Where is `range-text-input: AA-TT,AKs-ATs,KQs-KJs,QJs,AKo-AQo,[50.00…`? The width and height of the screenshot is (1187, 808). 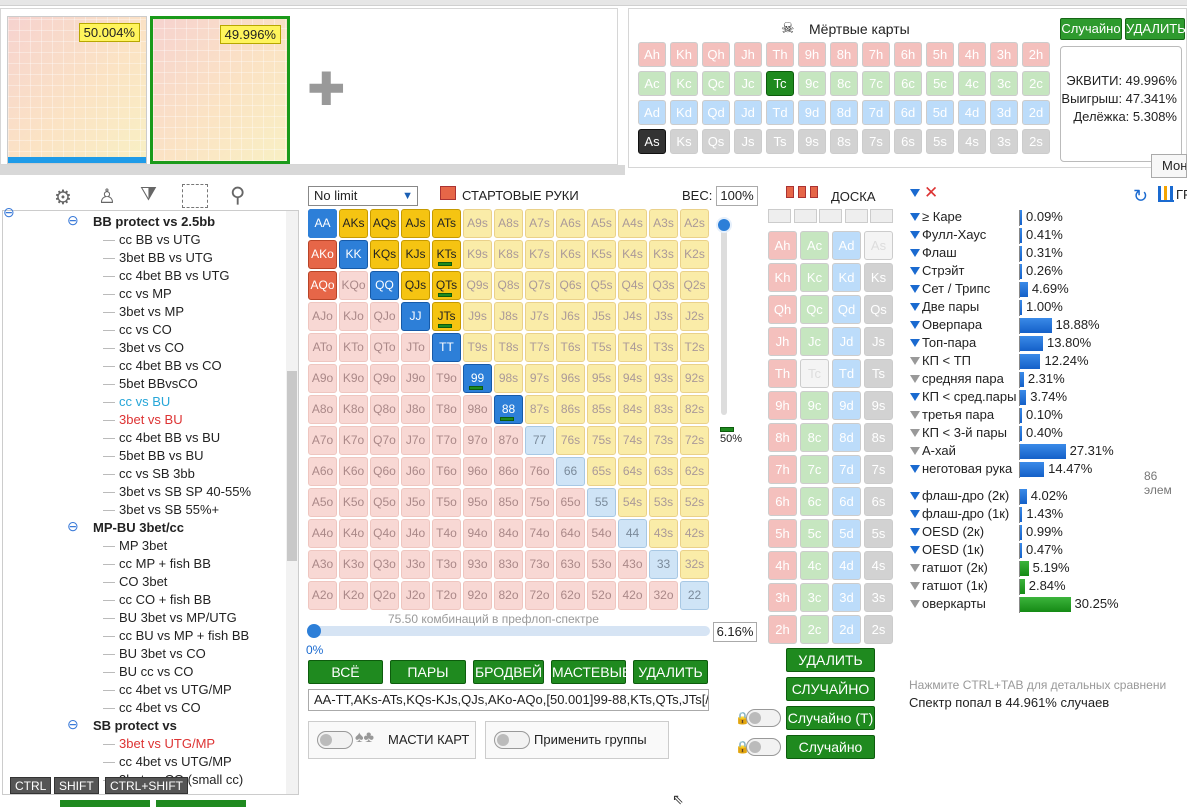 range-text-input: AA-TT,AKs-ATs,KQs-KJs,QJs,AKo-AQo,[50.00… is located at coordinates (508, 700).